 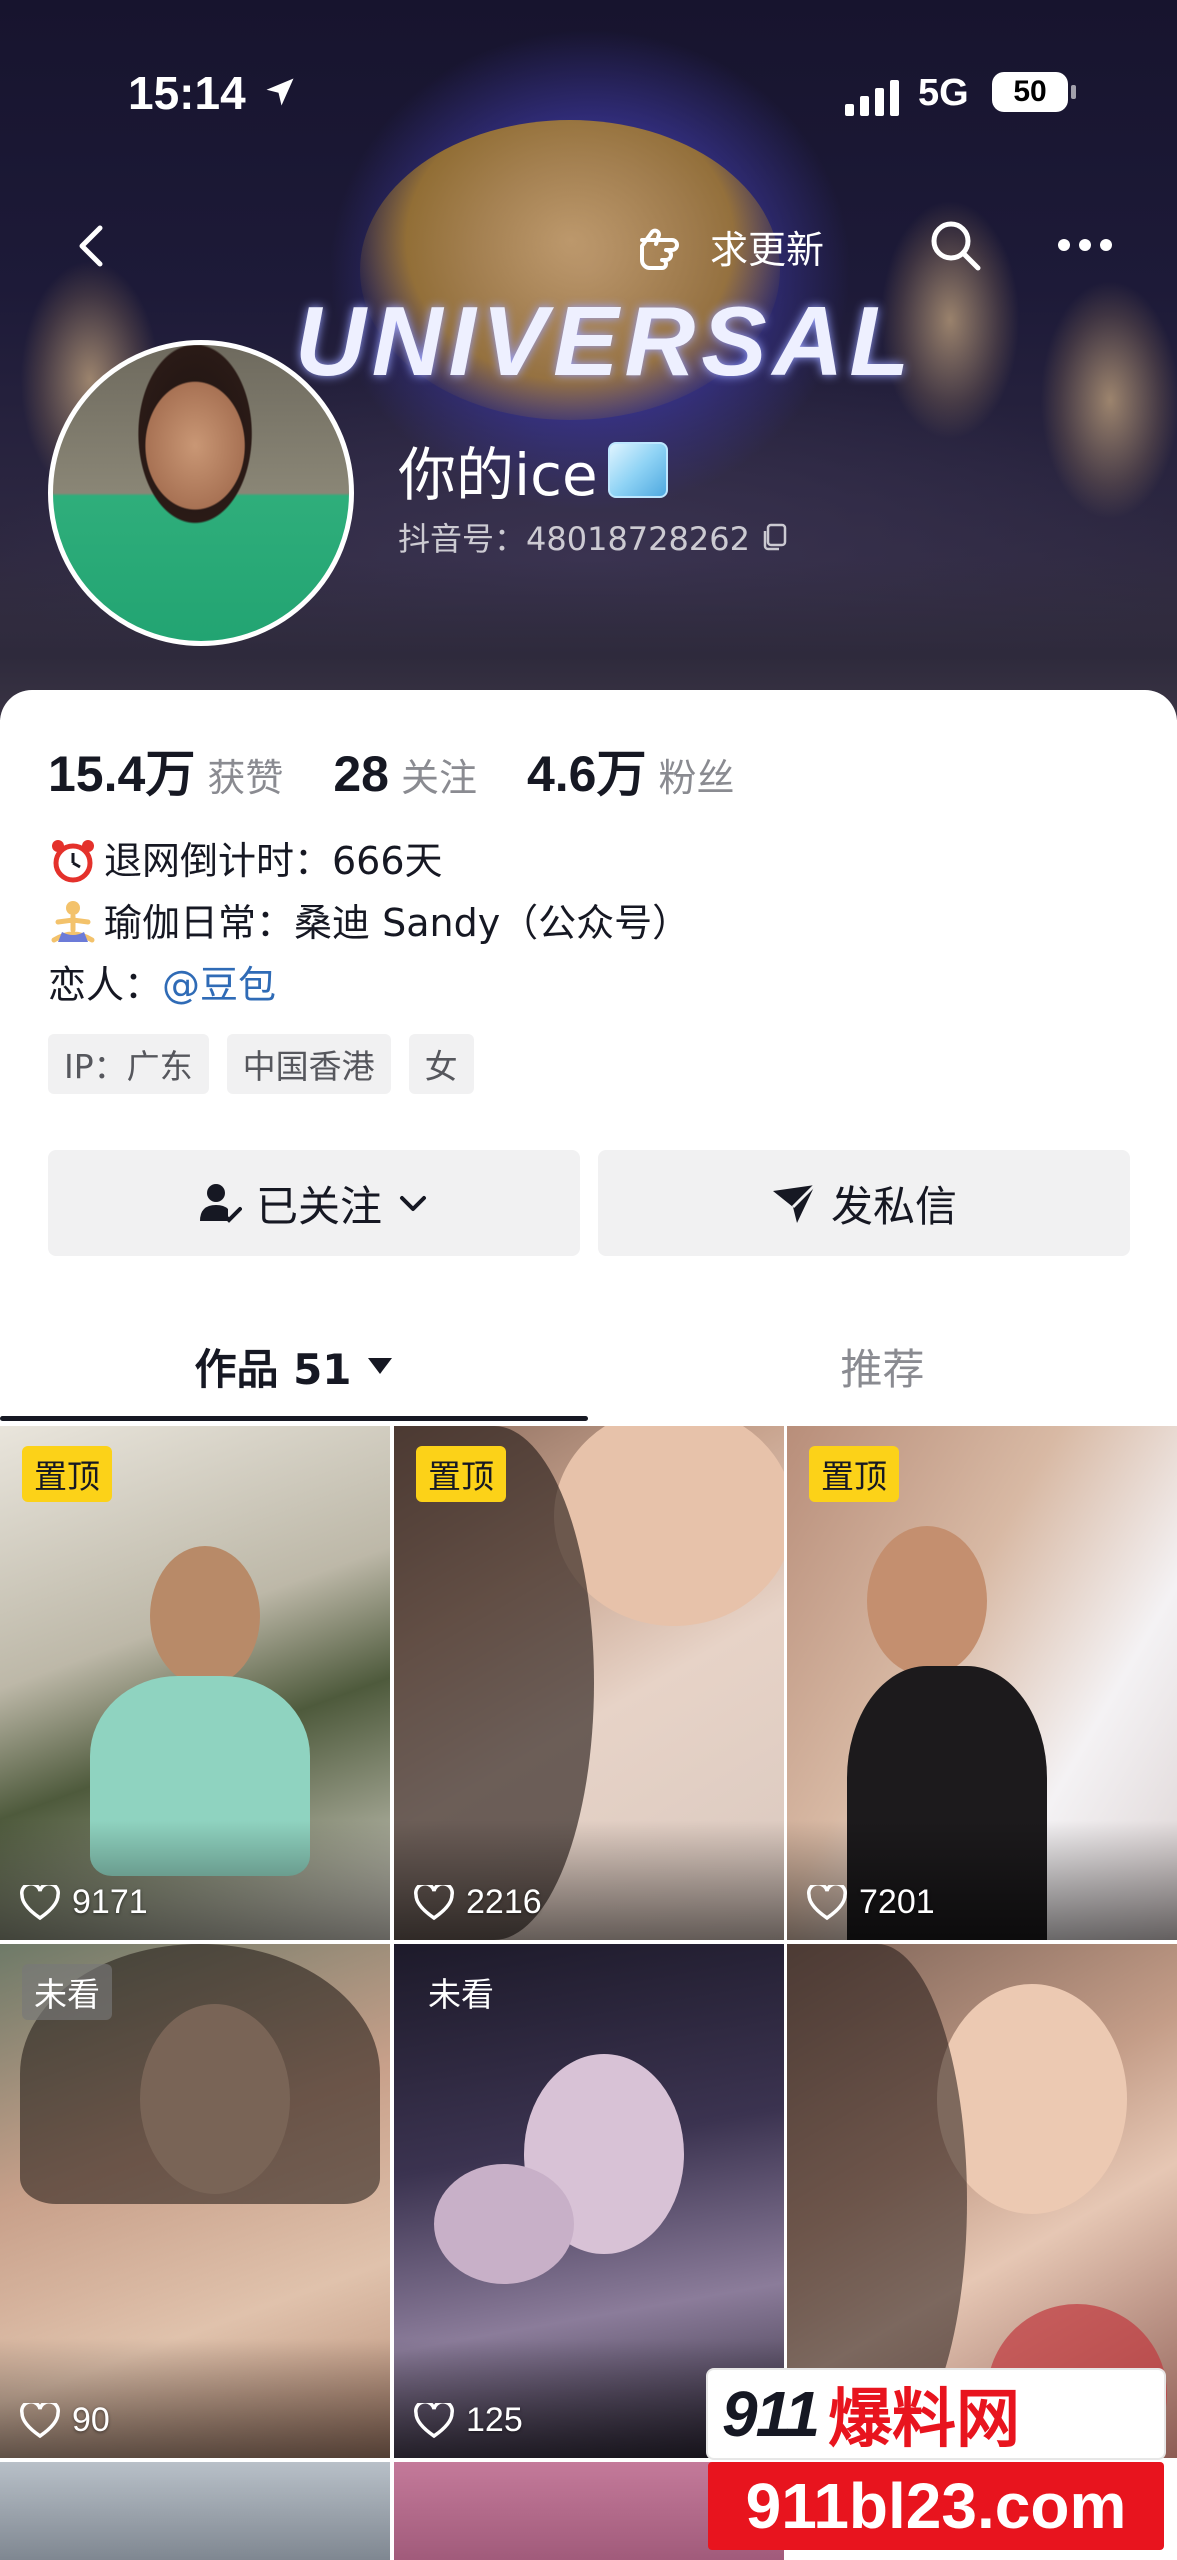 What do you see at coordinates (498, 475) in the screenshot?
I see `nickname-text: 你的ice` at bounding box center [498, 475].